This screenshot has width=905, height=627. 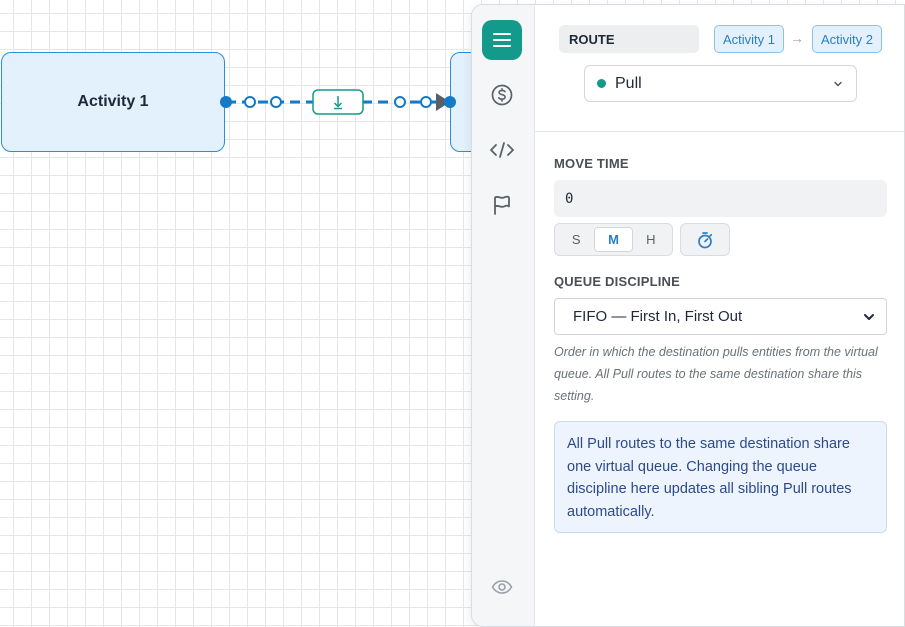 I want to click on source-port-handle, so click(x=226, y=102).